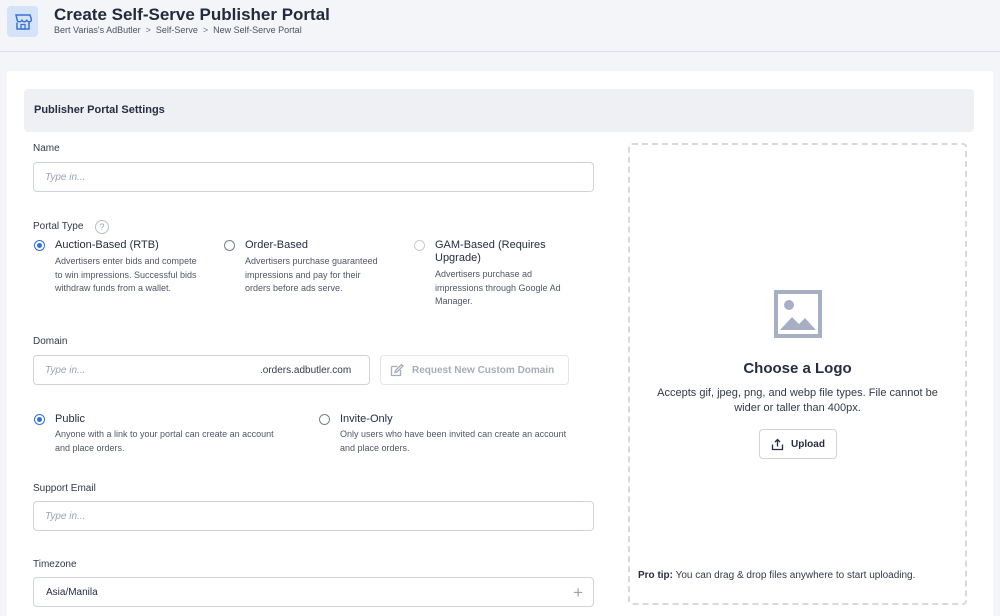  What do you see at coordinates (58, 226) in the screenshot?
I see `portal-type-label: Portal Type` at bounding box center [58, 226].